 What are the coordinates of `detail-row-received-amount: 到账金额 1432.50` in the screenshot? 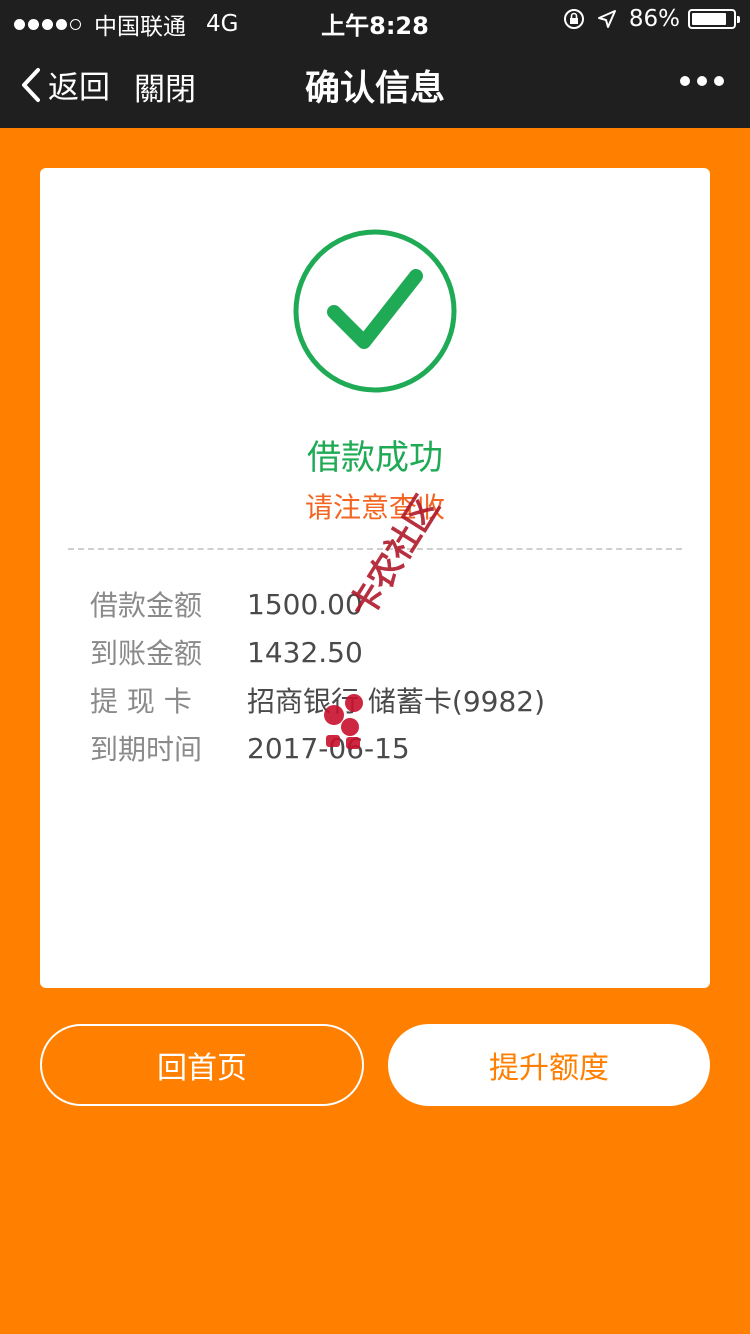 It's located at (317, 652).